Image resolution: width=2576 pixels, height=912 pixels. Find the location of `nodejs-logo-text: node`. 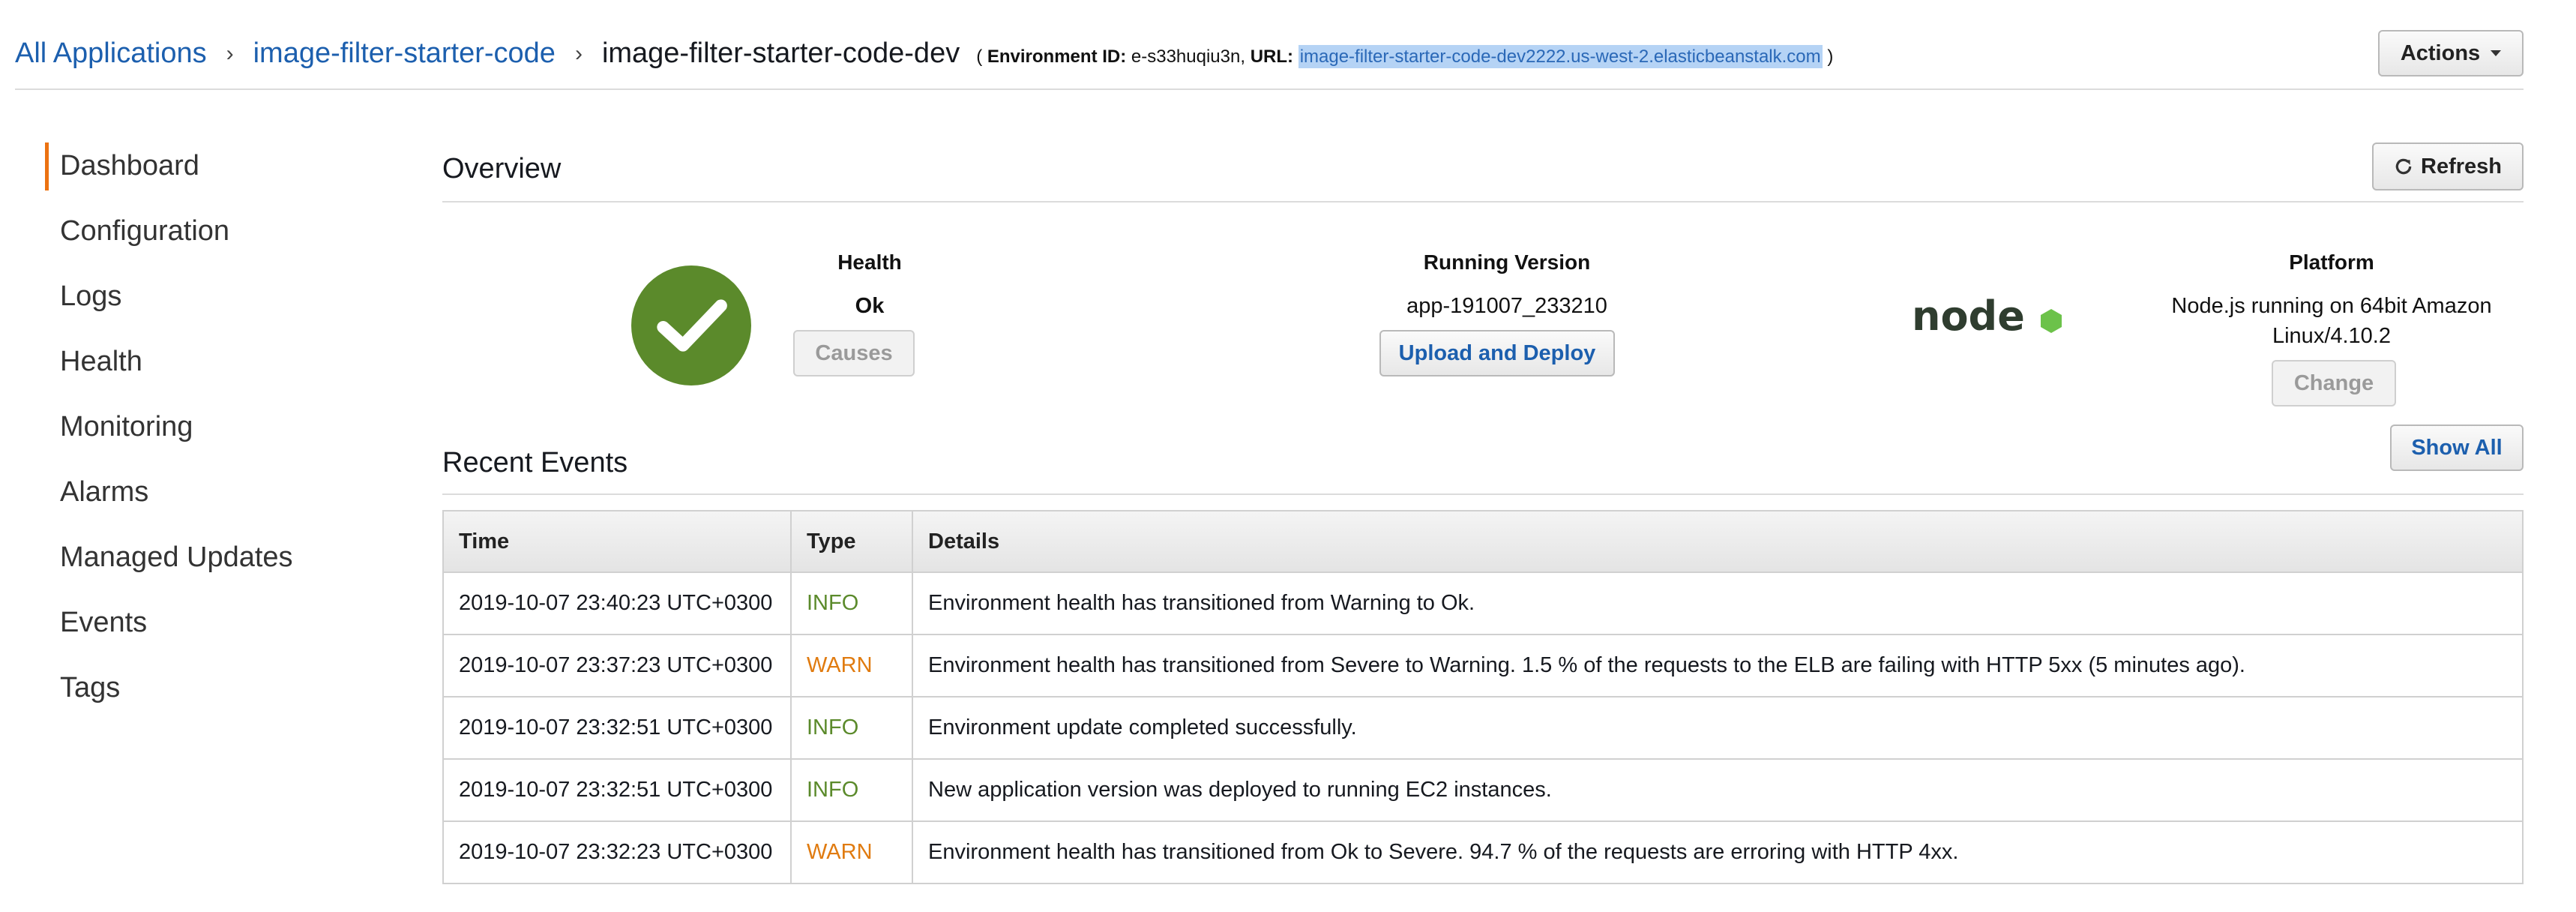

nodejs-logo-text: node is located at coordinates (1968, 316).